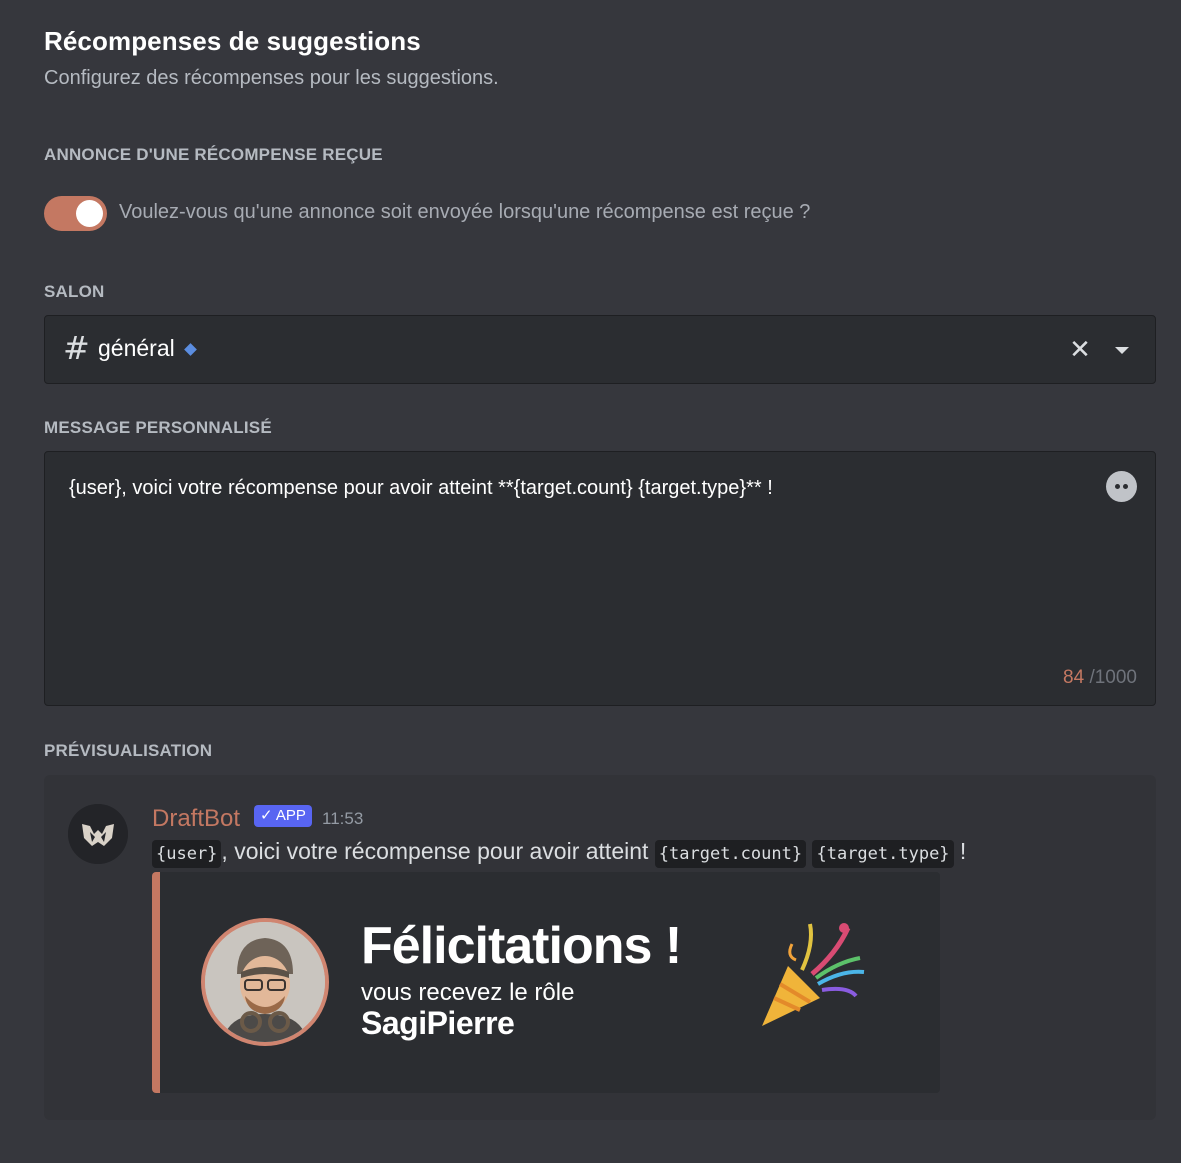 This screenshot has width=1181, height=1163. Describe the element at coordinates (1113, 677) in the screenshot. I see `counter-max: /1000` at that location.